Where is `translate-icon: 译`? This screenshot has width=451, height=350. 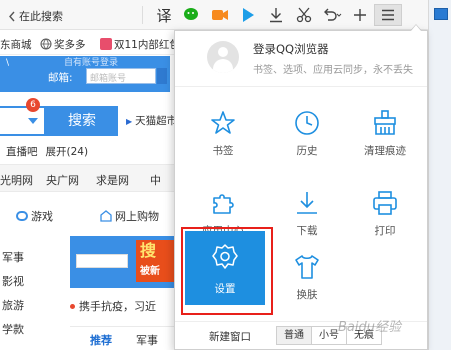
translate-icon: 译 is located at coordinates (164, 15).